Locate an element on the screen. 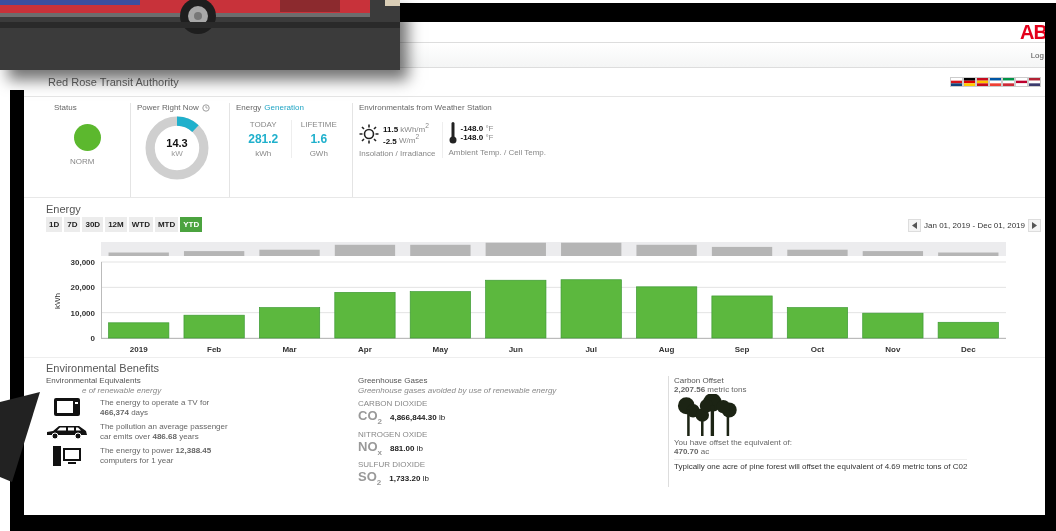 This screenshot has width=1056, height=531. car-icon is located at coordinates (67, 432).